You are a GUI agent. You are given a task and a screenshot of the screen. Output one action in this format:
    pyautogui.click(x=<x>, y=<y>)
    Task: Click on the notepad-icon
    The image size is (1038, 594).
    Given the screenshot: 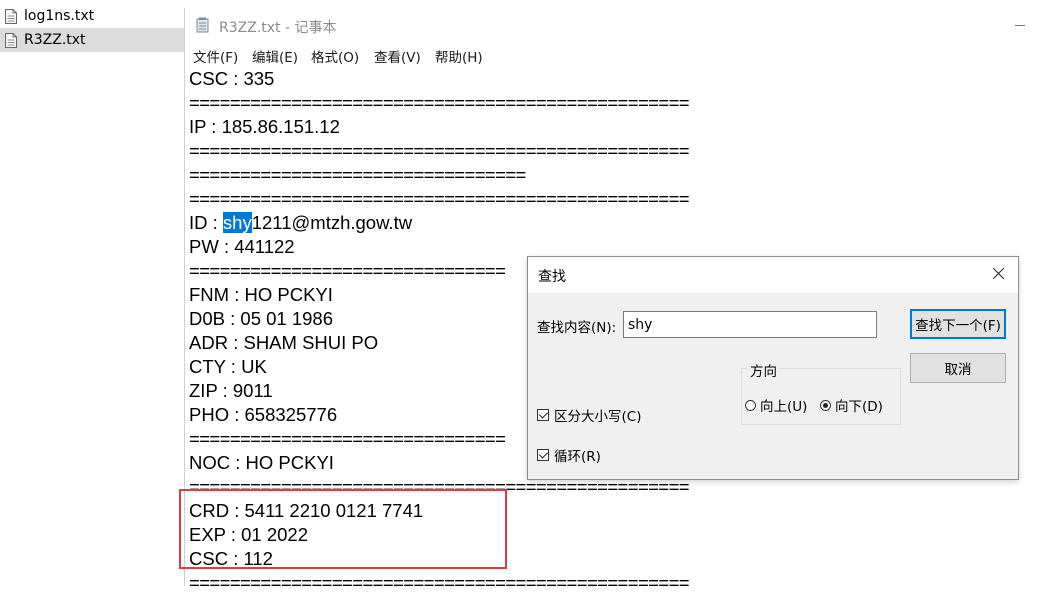 What is the action you would take?
    pyautogui.click(x=202, y=25)
    